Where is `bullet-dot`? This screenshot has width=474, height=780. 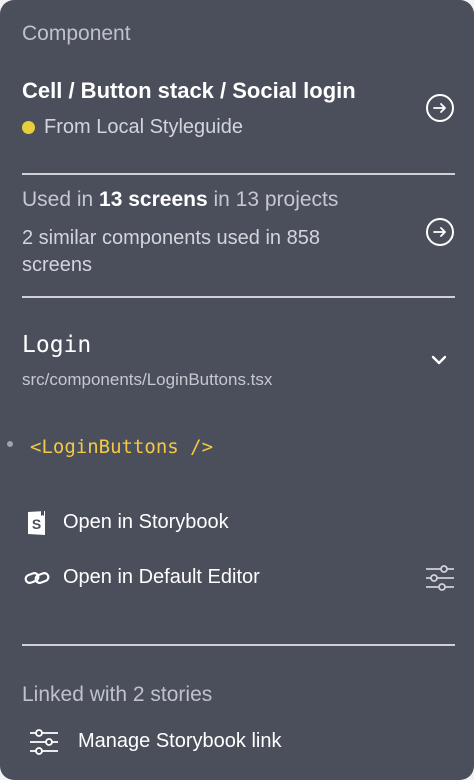 bullet-dot is located at coordinates (10, 444).